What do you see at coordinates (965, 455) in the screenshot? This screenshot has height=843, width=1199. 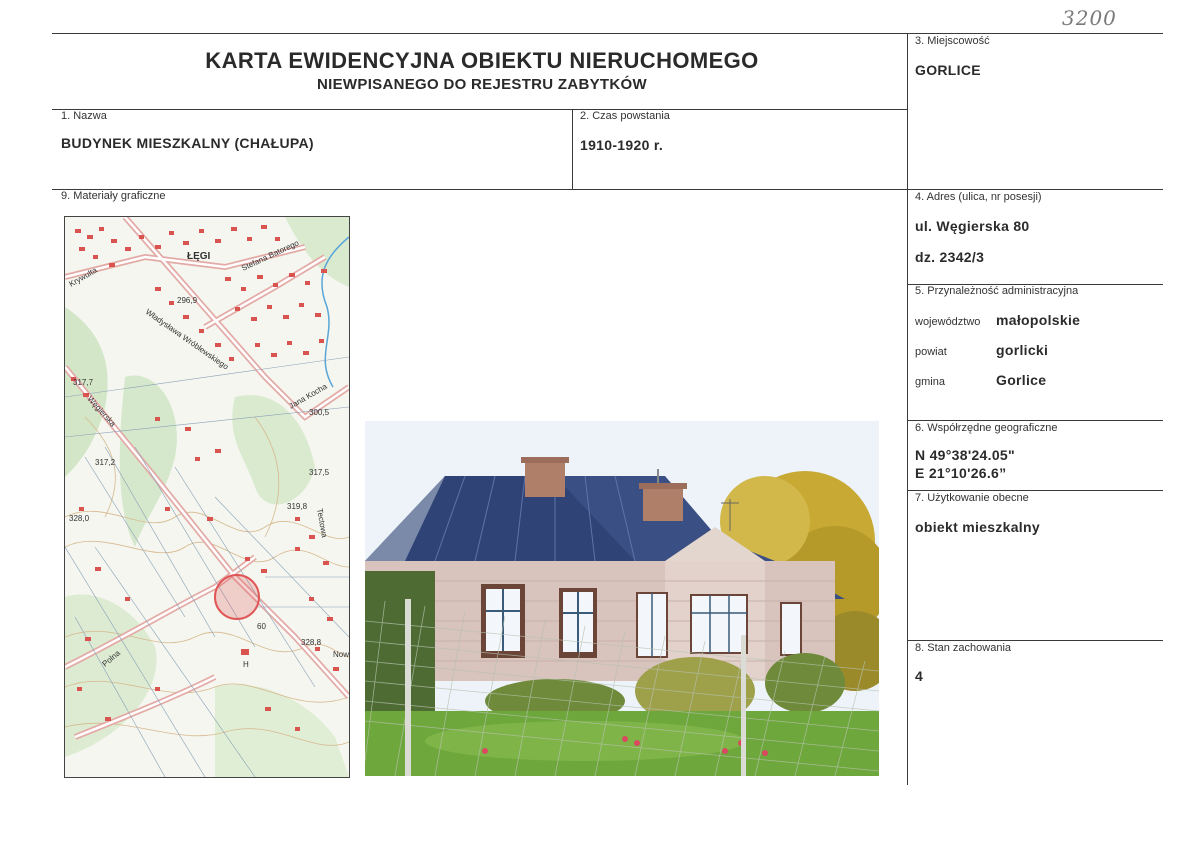 I see `coordinate-north: N 49°38'24.05"` at bounding box center [965, 455].